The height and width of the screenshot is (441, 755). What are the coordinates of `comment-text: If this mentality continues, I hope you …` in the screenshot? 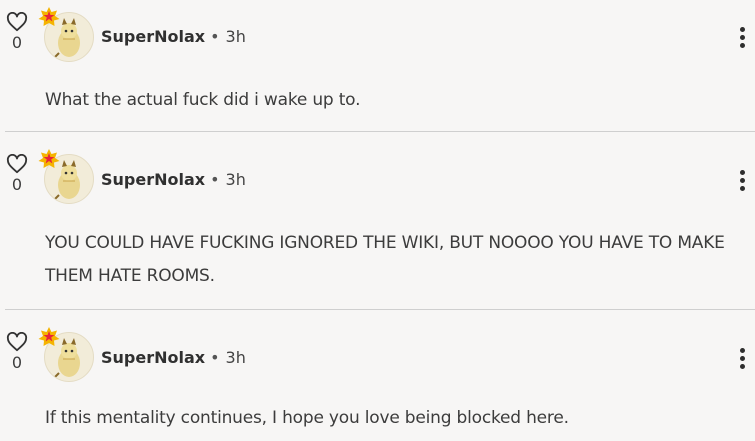 It's located at (307, 418).